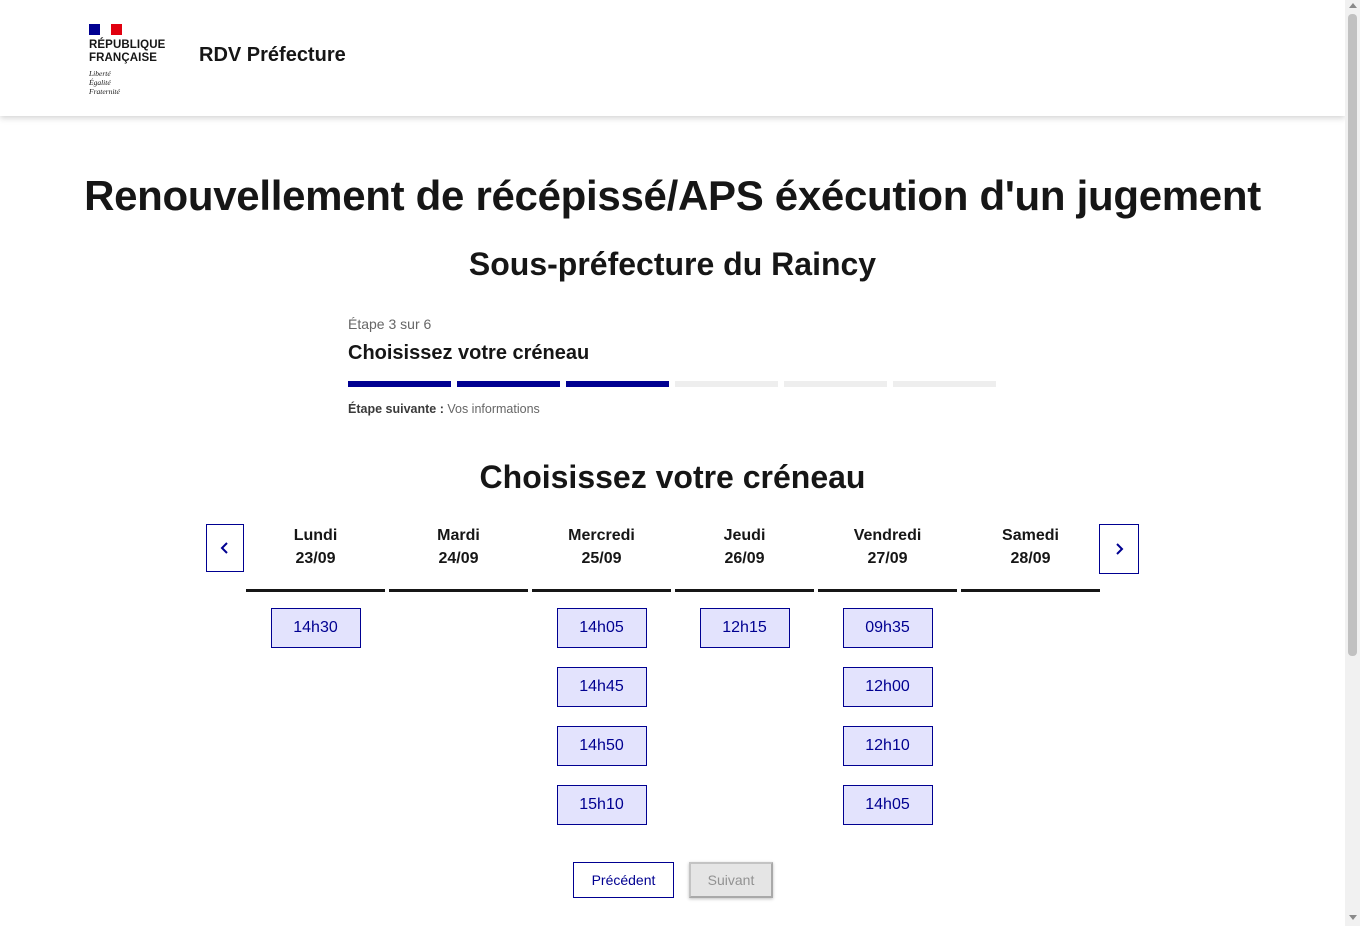  Describe the element at coordinates (673, 409) in the screenshot. I see `stepper-next-step: Étape suivante : Vos informations` at that location.